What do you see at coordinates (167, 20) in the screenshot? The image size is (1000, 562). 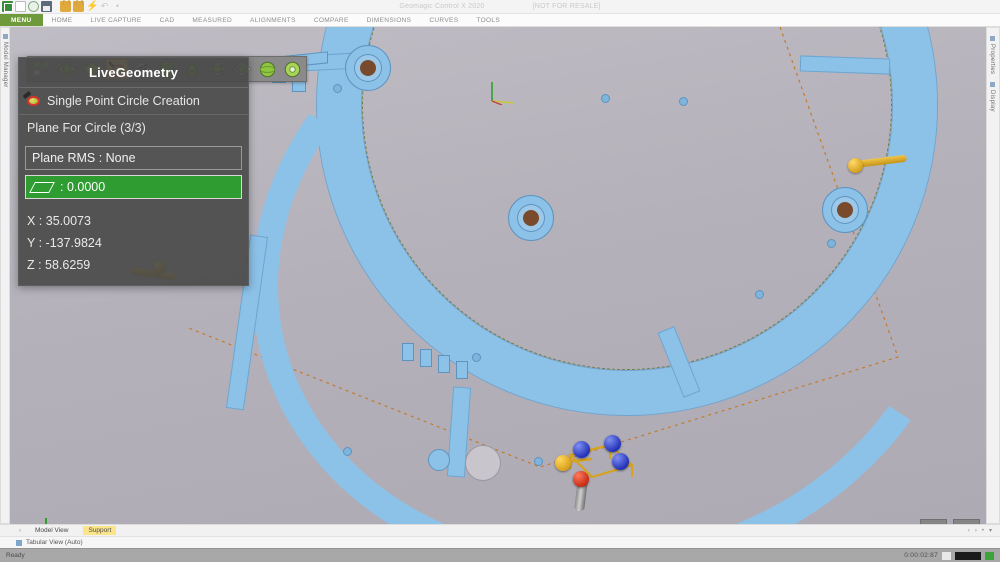 I see `tab-cad: CAD` at bounding box center [167, 20].